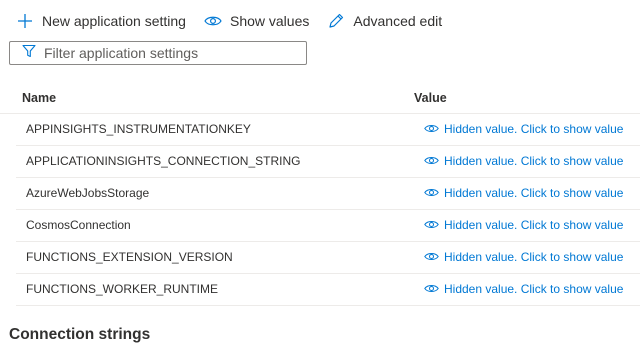 The image size is (640, 354). Describe the element at coordinates (114, 21) in the screenshot. I see `new-application-setting-label: New application setting` at that location.